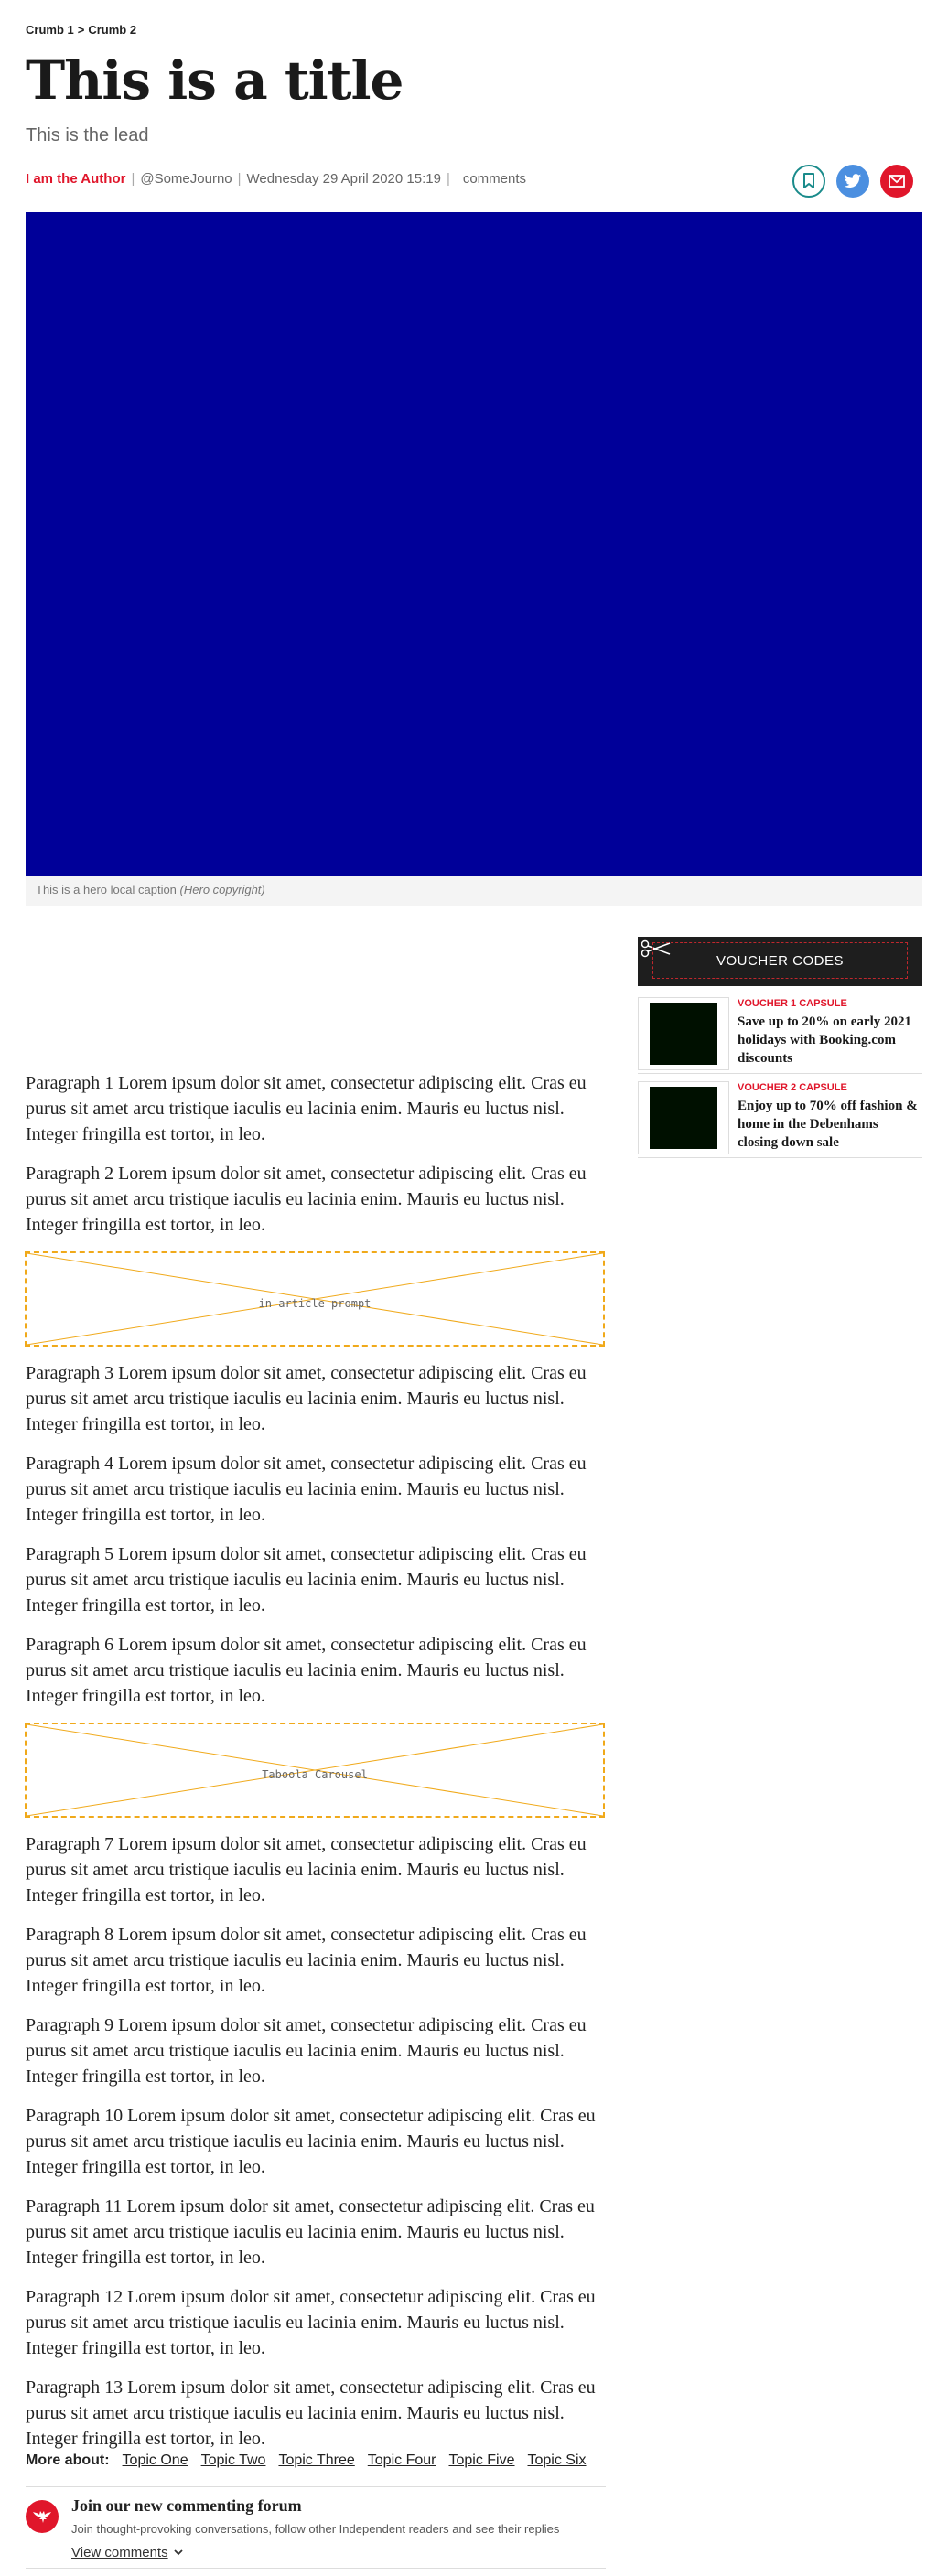  I want to click on share-bar, so click(852, 182).